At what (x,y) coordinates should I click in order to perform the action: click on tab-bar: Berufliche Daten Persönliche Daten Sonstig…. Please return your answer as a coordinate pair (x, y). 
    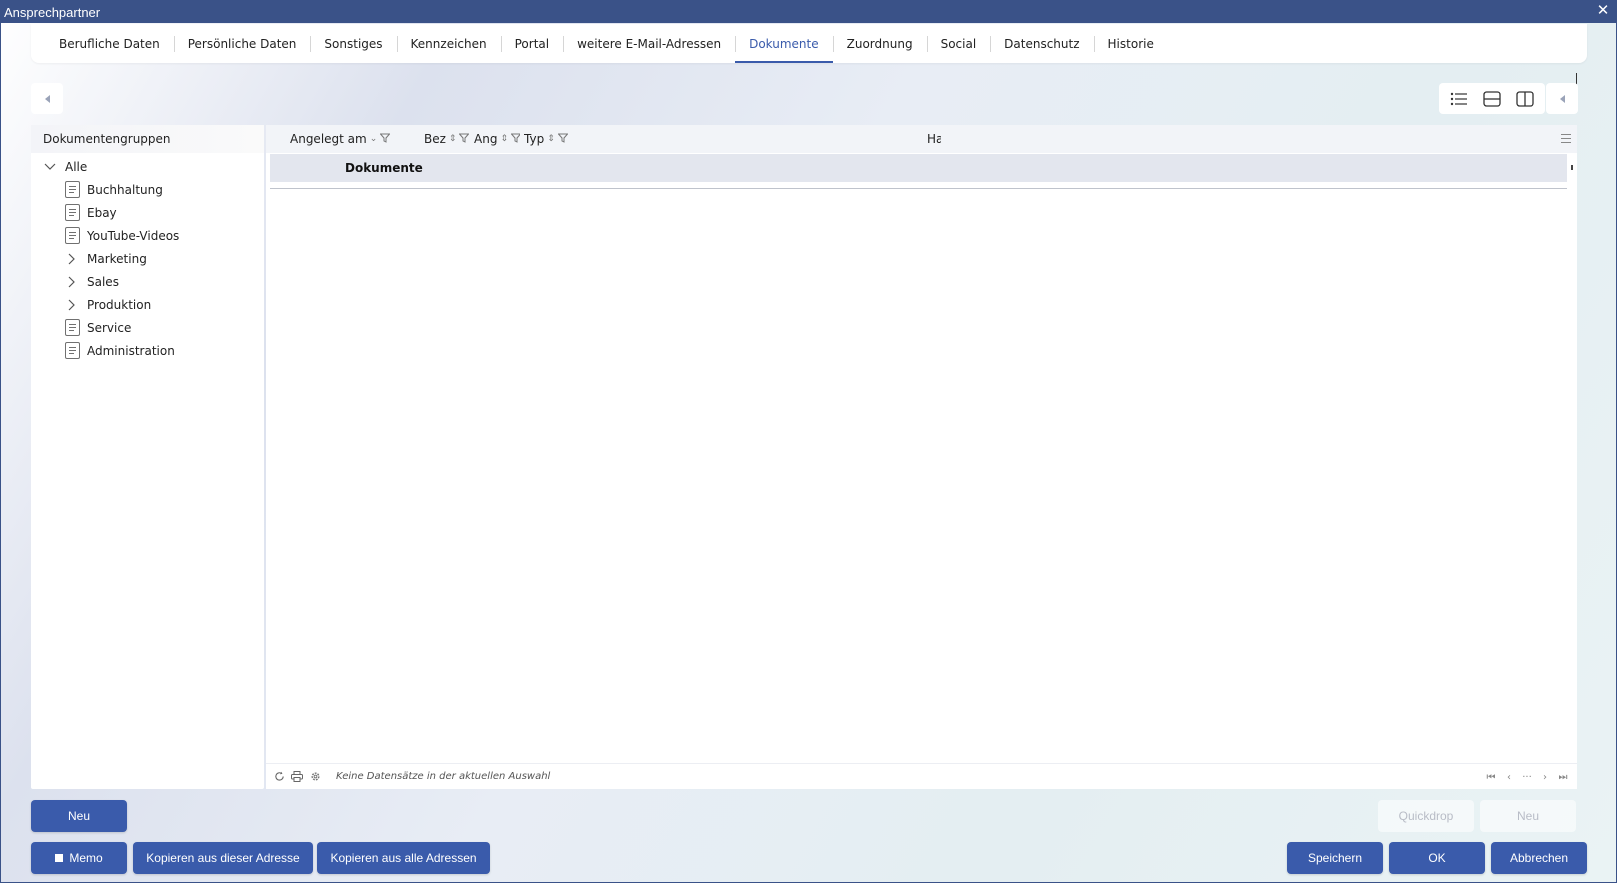
    Looking at the image, I should click on (809, 43).